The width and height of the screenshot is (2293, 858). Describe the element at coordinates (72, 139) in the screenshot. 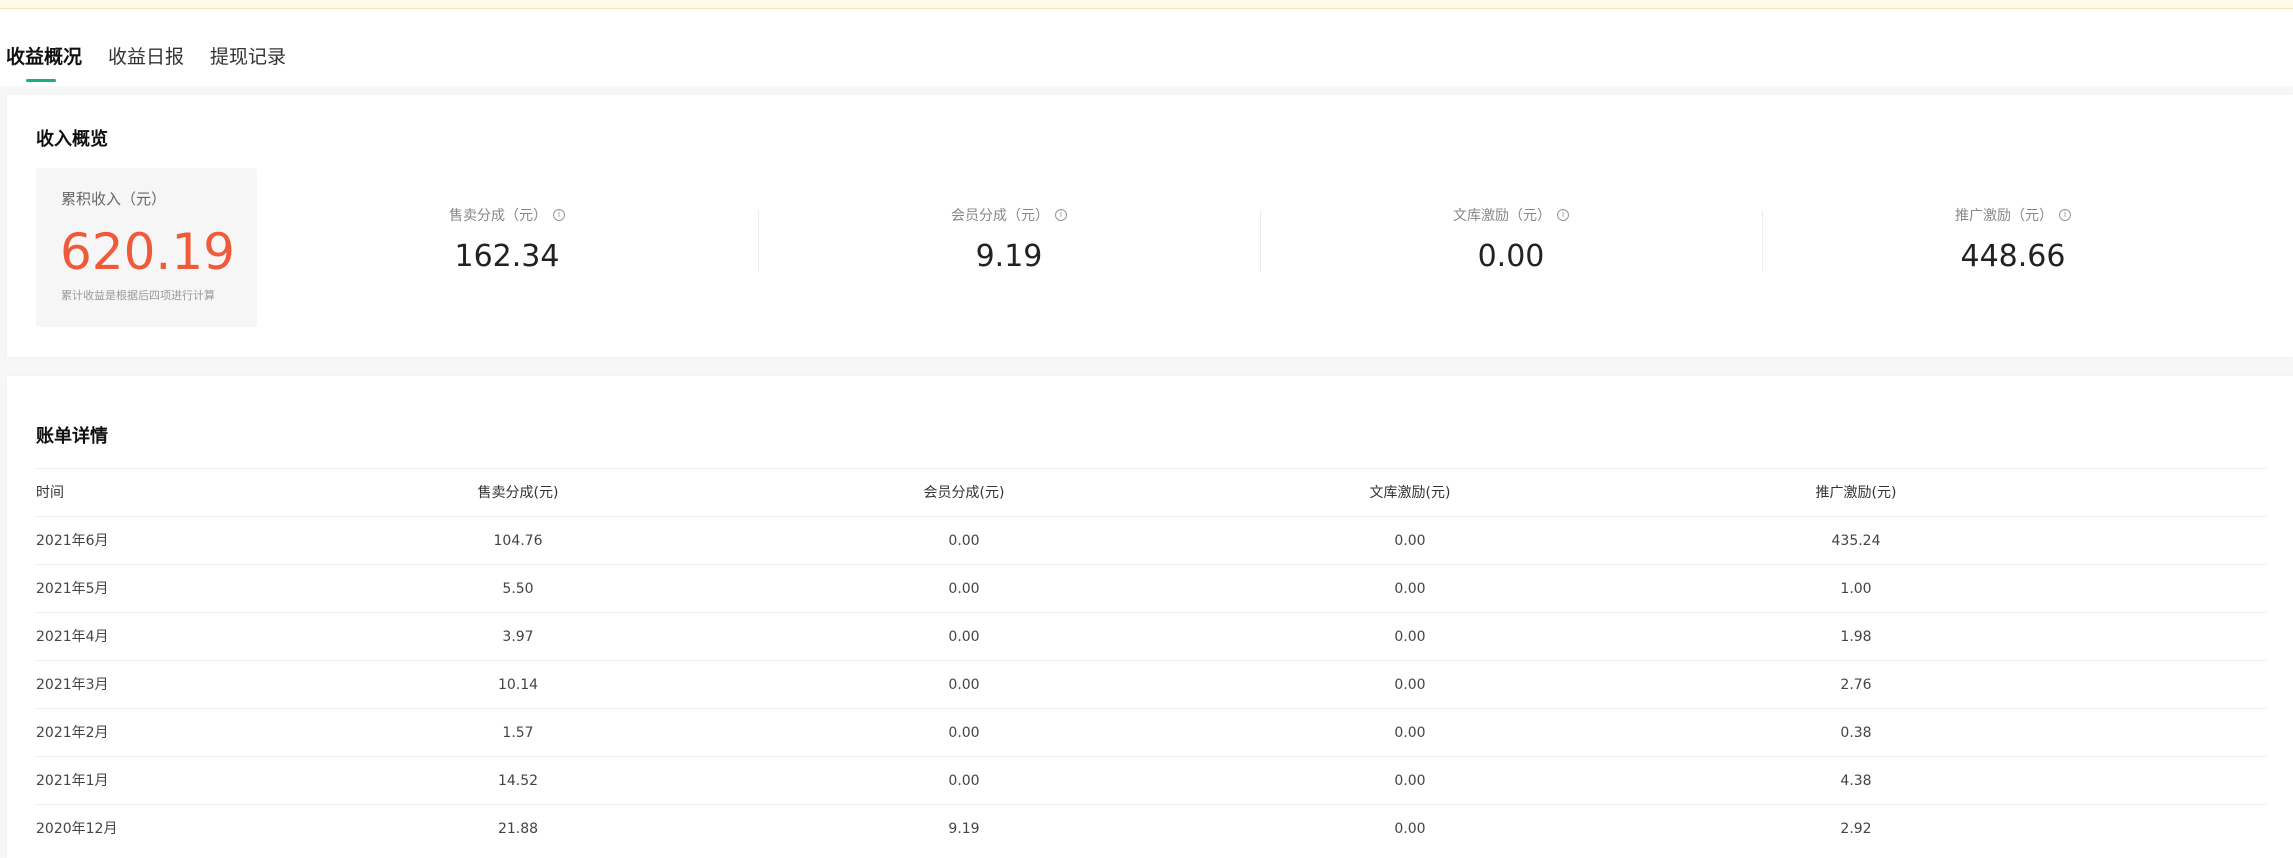

I see `income-overview-title: 收入概览` at that location.